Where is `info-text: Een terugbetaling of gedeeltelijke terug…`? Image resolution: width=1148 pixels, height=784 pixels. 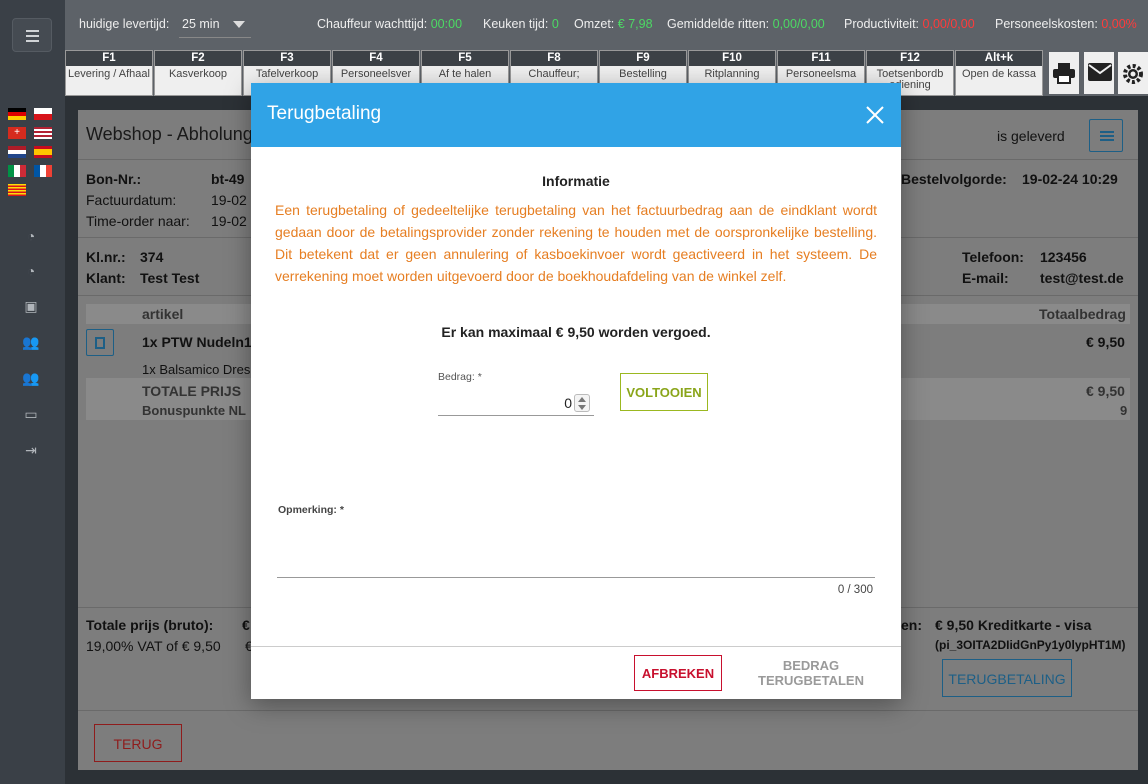 info-text: Een terugbetaling of gedeeltelijke terug… is located at coordinates (576, 243).